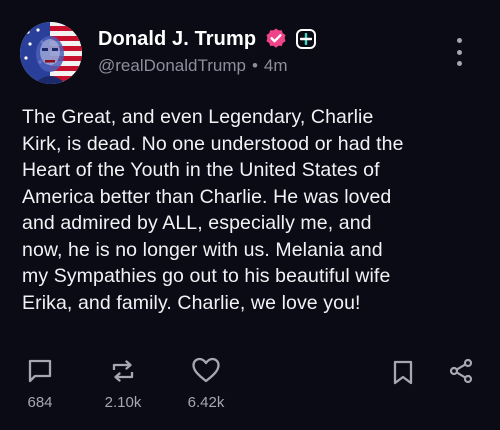  Describe the element at coordinates (206, 383) in the screenshot. I see `like-button: 6.42k` at that location.